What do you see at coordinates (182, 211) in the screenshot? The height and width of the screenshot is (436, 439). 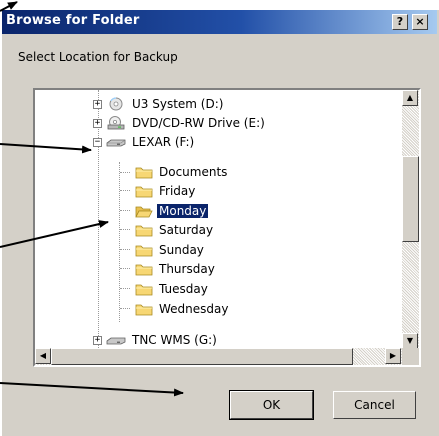 I see `tree-item-label: Monday` at bounding box center [182, 211].